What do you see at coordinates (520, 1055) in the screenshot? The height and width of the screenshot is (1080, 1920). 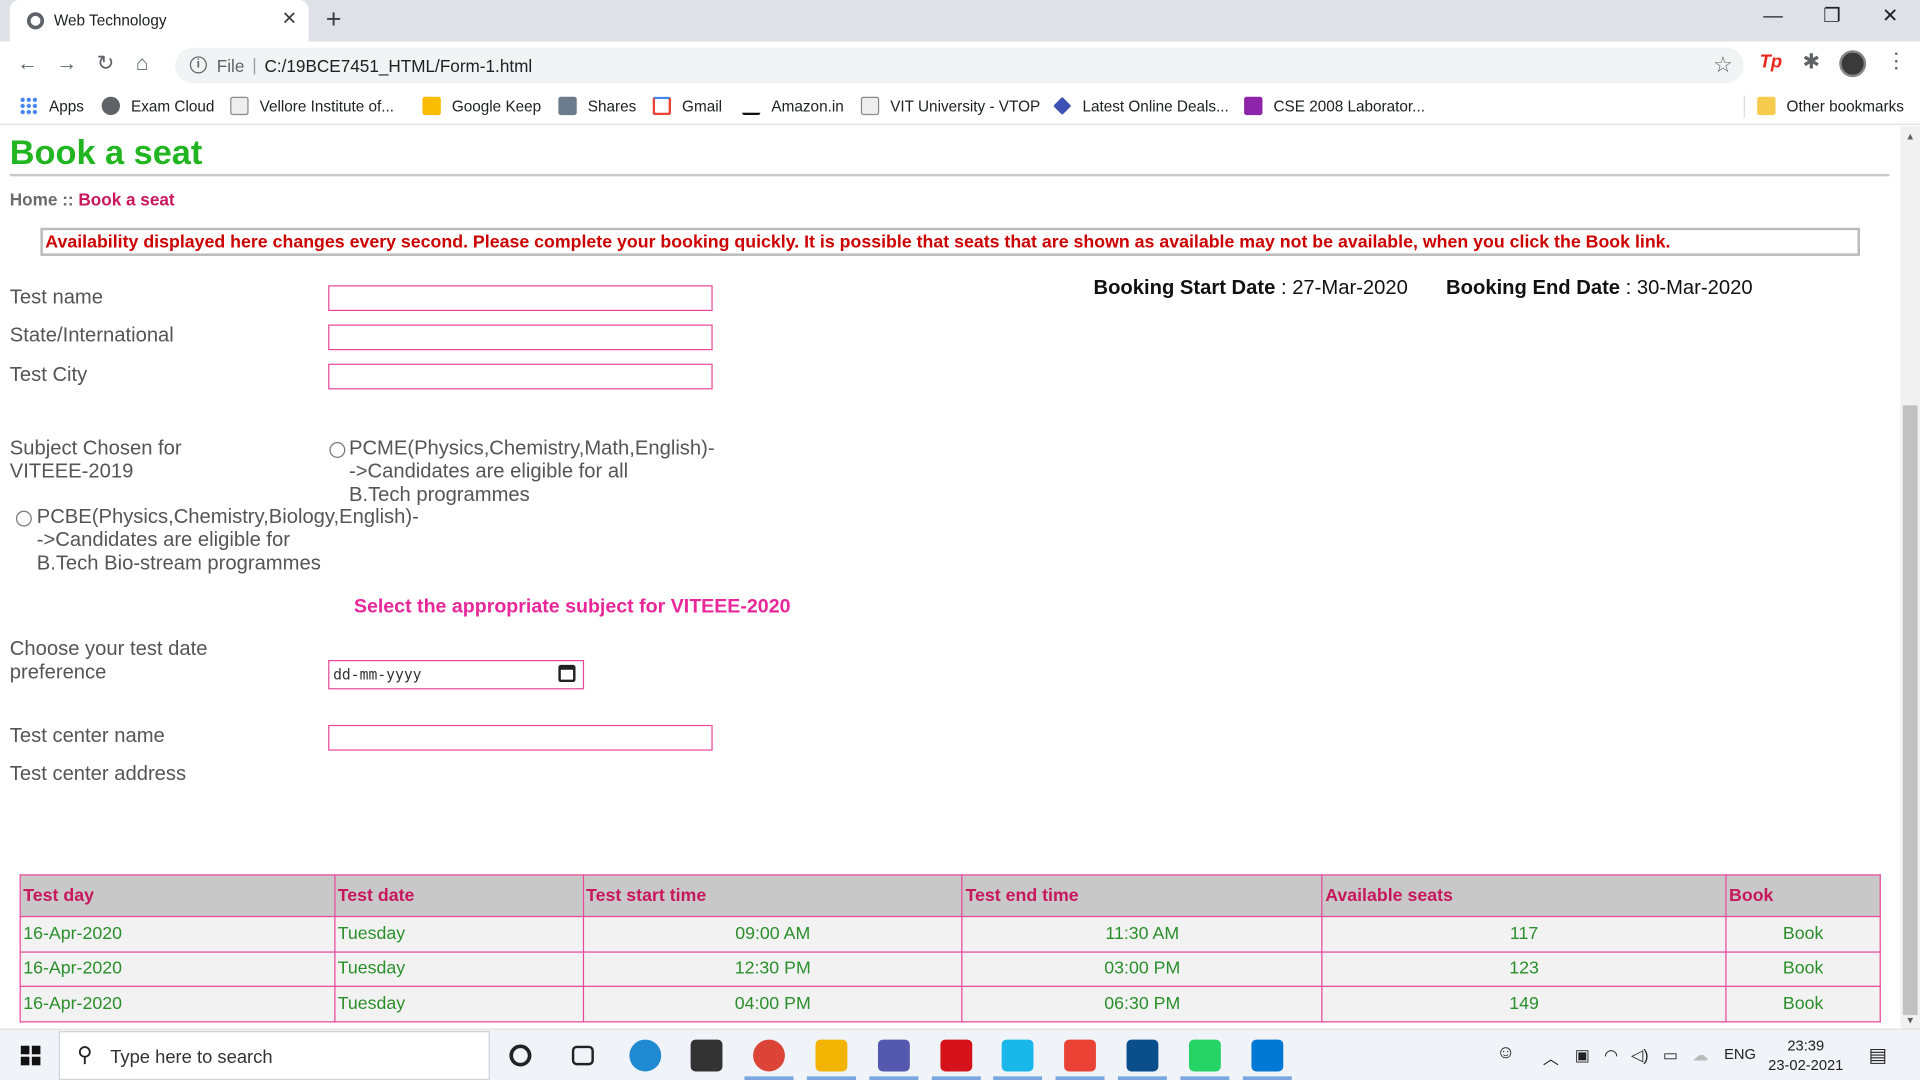 I see `cortana-icon` at bounding box center [520, 1055].